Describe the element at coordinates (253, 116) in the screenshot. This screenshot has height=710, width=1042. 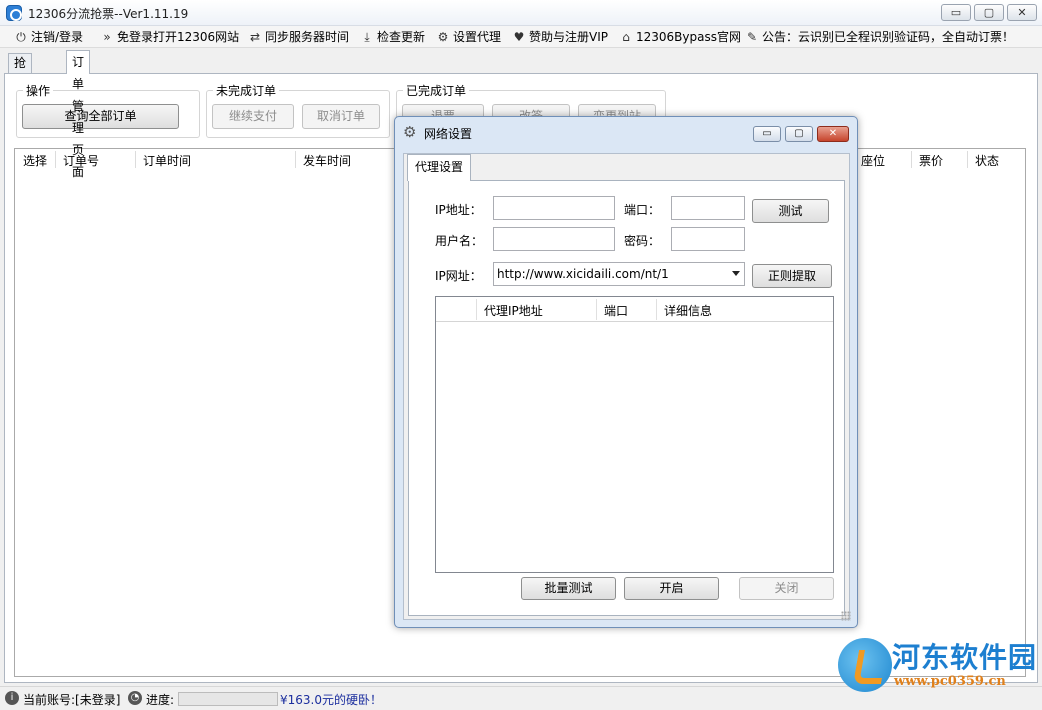
I see `continue-payment-button: 继续支付` at that location.